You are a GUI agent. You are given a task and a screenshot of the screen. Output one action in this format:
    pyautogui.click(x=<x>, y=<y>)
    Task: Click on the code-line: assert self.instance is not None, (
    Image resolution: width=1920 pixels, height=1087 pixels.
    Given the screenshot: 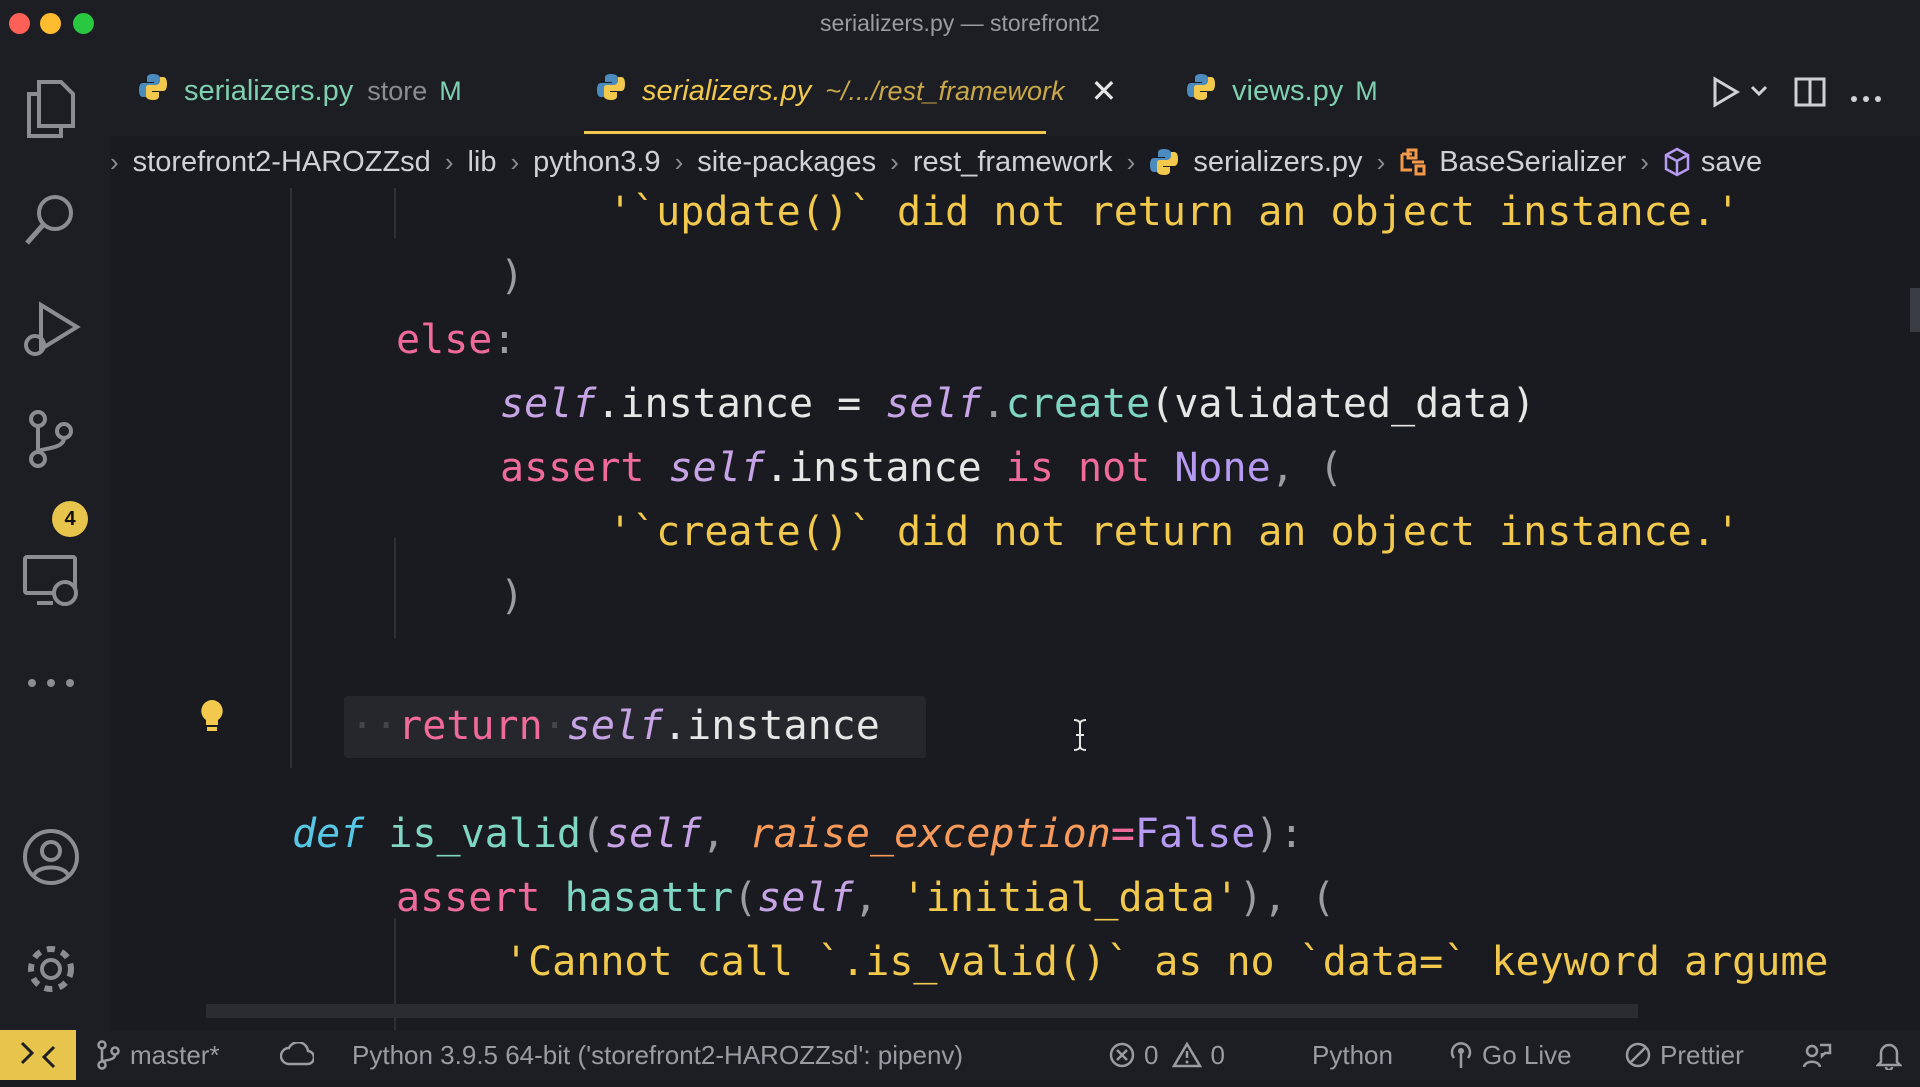 What is the action you would take?
    pyautogui.click(x=921, y=468)
    